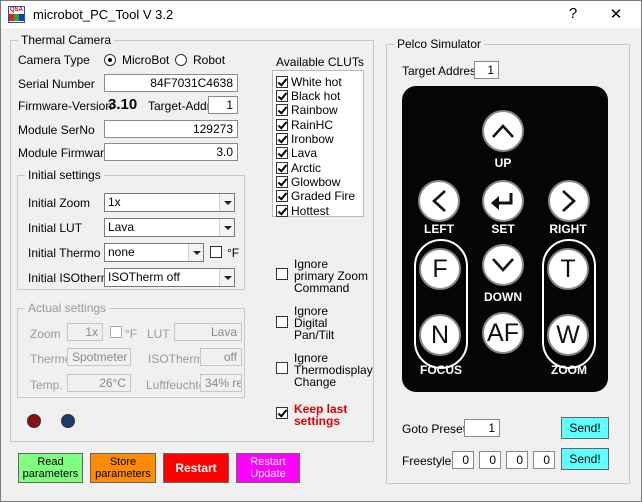 This screenshot has height=502, width=642. Describe the element at coordinates (304, 124) in the screenshot. I see `clut-item: RainHC` at that location.